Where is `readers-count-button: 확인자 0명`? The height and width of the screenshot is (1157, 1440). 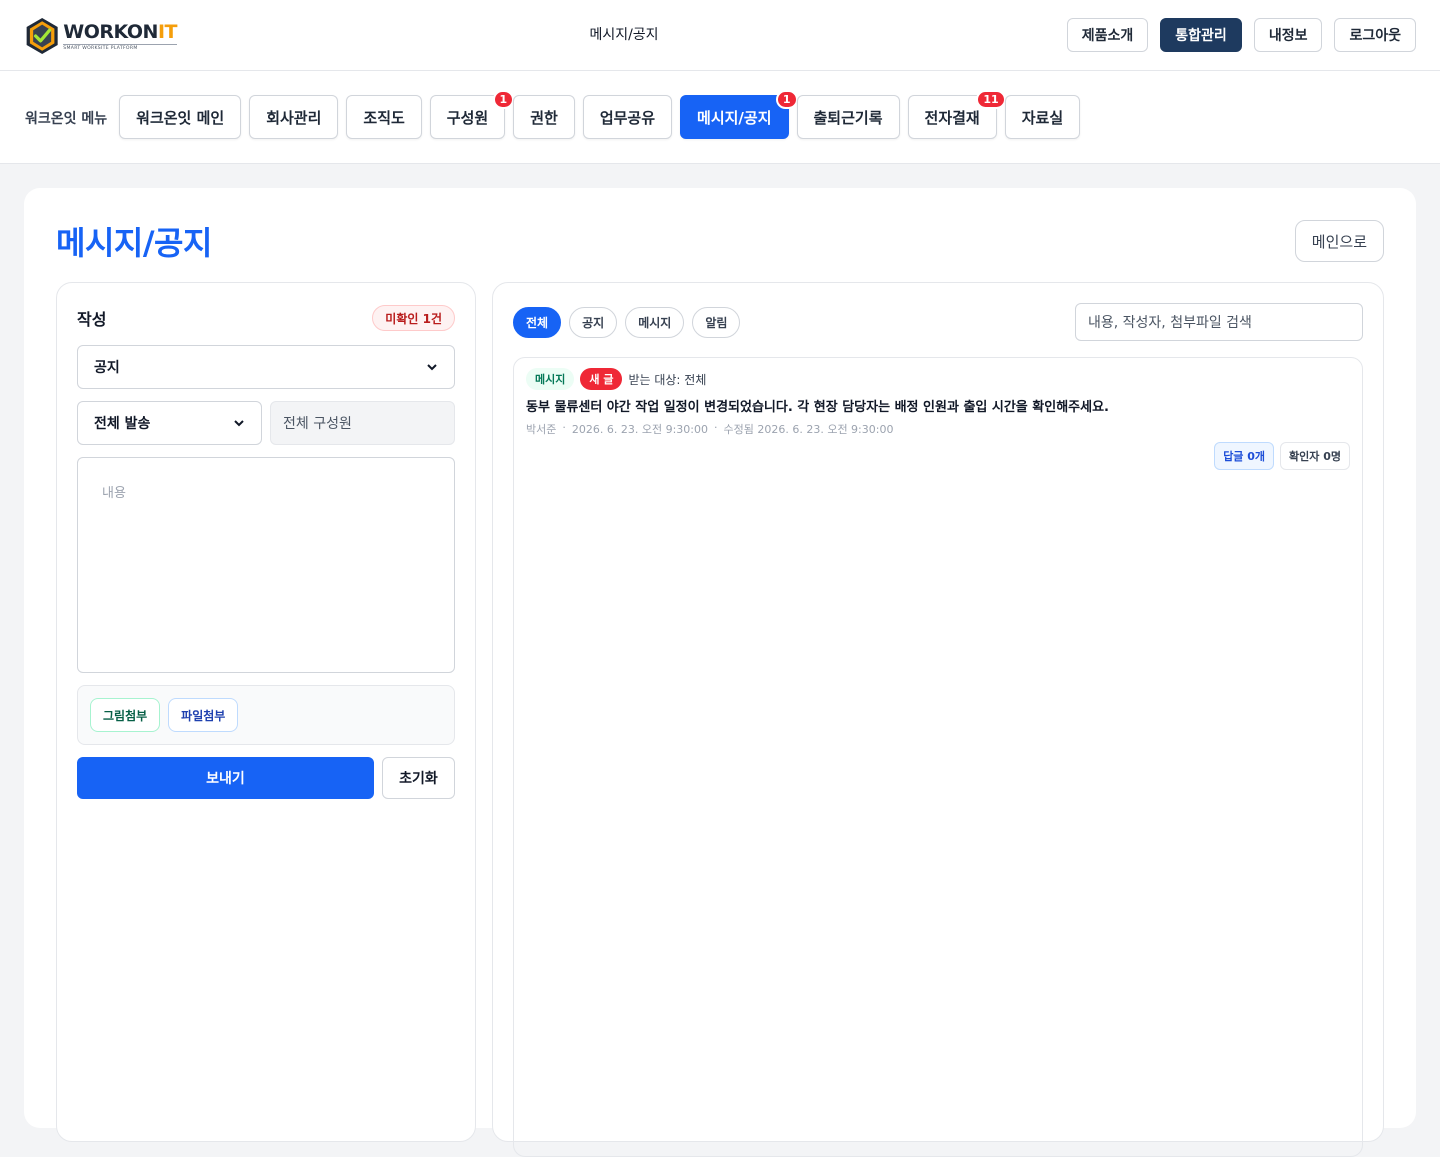 readers-count-button: 확인자 0명 is located at coordinates (1315, 456).